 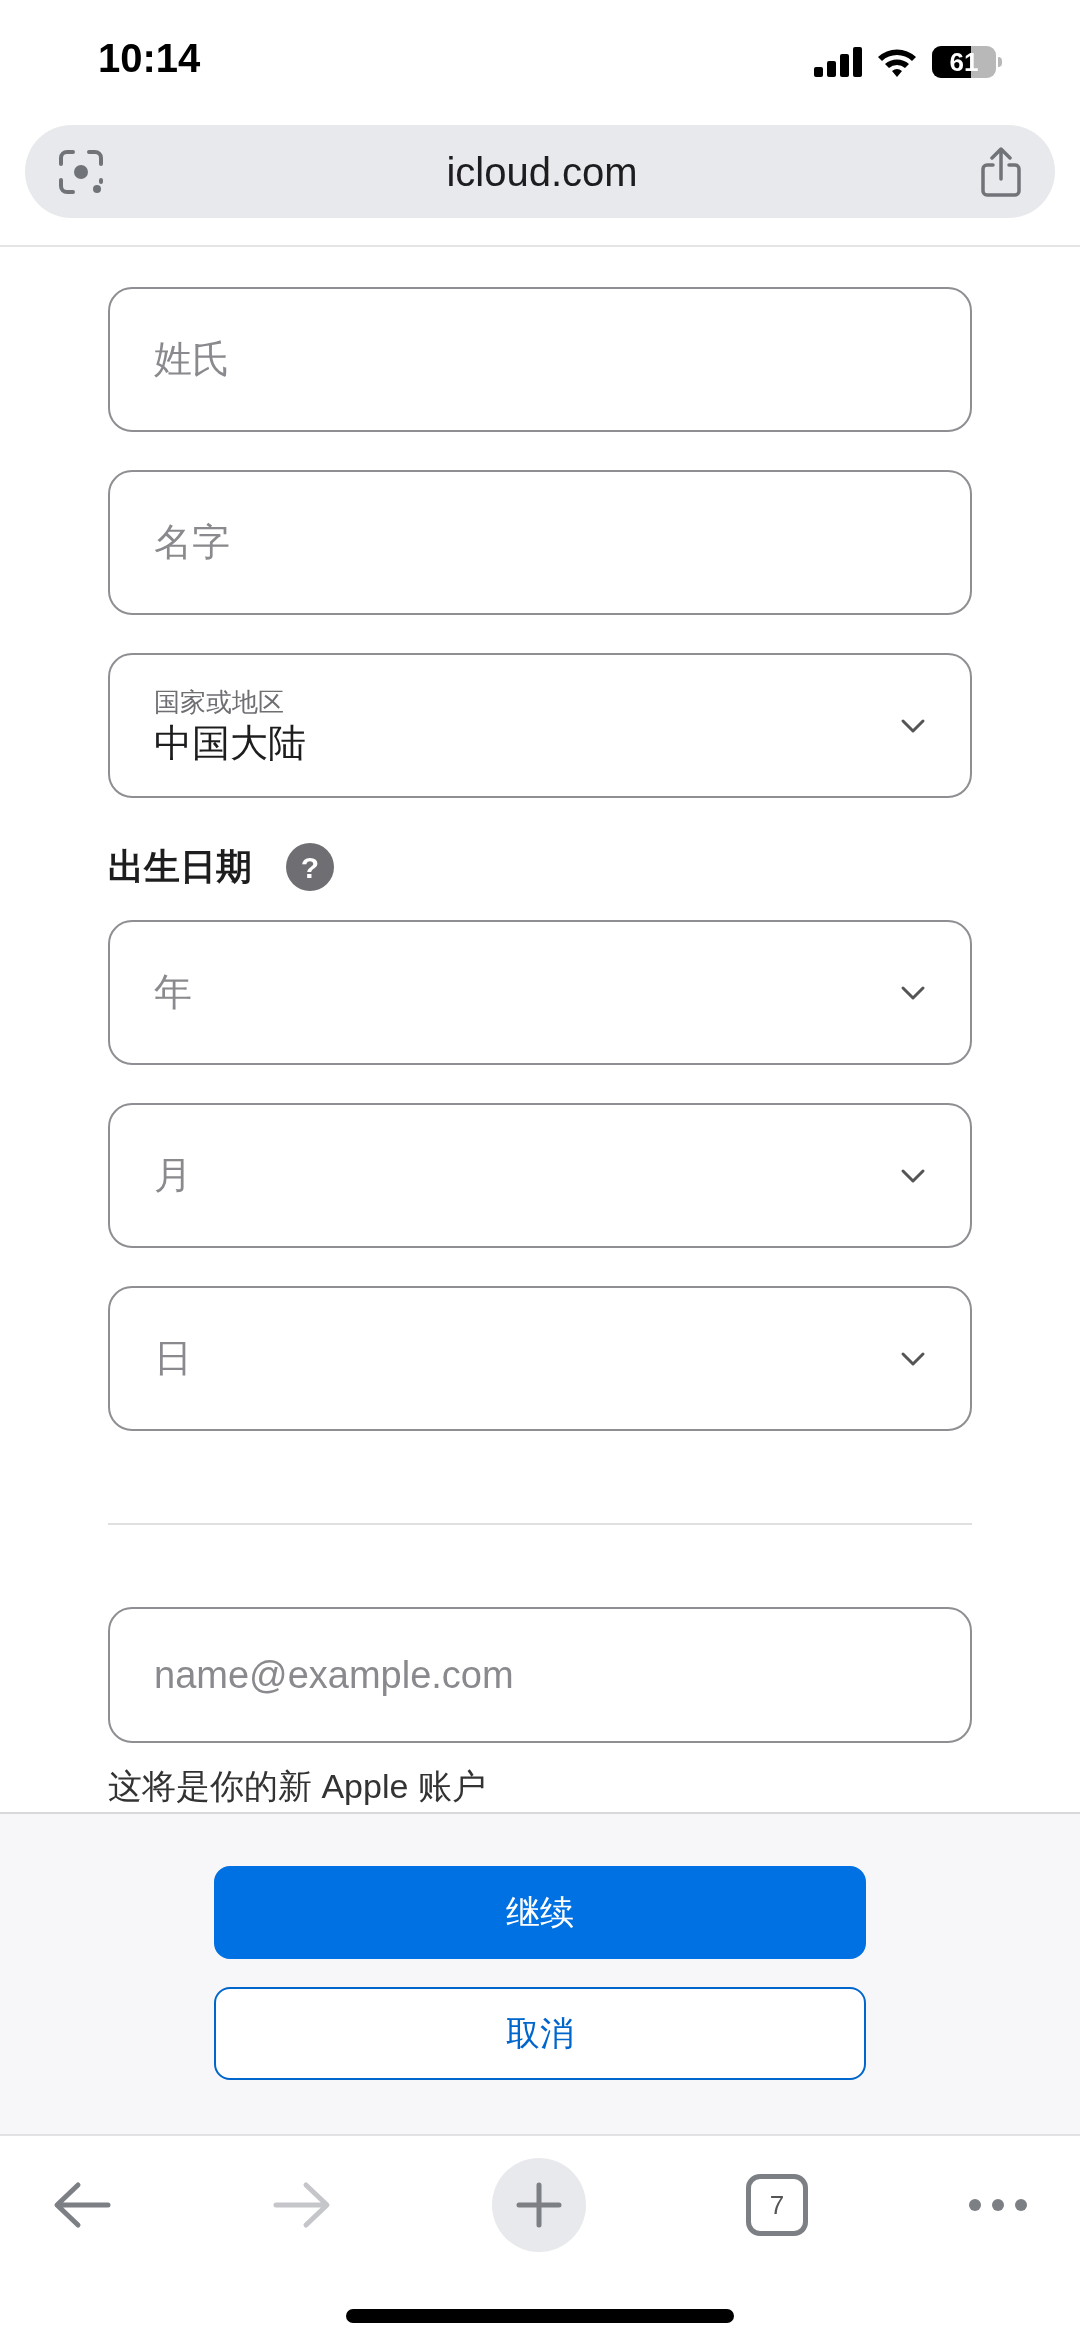 I want to click on continue-button: 继续, so click(x=540, y=1912).